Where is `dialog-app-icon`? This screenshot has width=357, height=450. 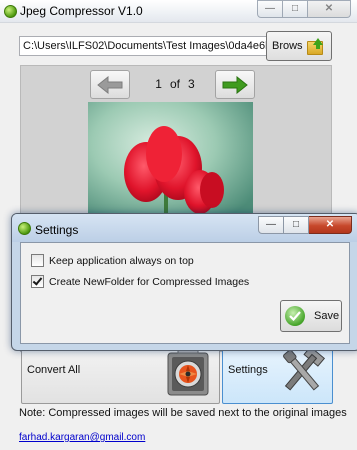 dialog-app-icon is located at coordinates (24, 228).